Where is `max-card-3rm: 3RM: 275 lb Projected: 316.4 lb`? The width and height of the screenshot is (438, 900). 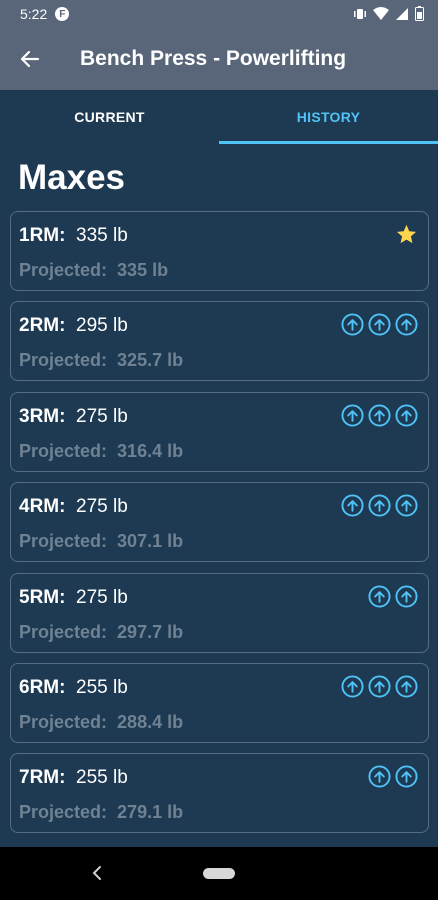
max-card-3rm: 3RM: 275 lb Projected: 316.4 lb is located at coordinates (219, 431).